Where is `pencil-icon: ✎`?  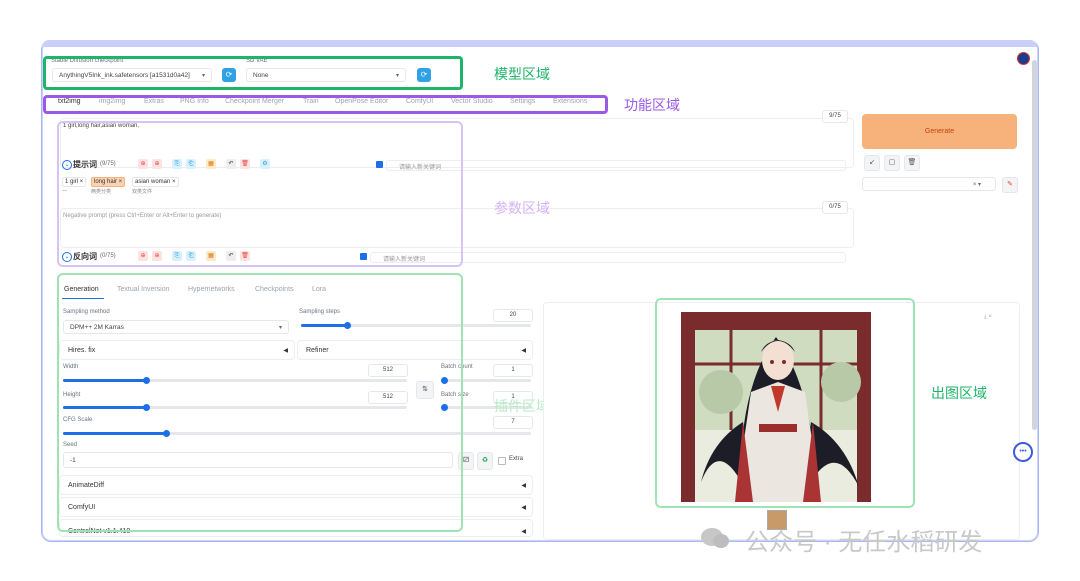 pencil-icon: ✎ is located at coordinates (1010, 185).